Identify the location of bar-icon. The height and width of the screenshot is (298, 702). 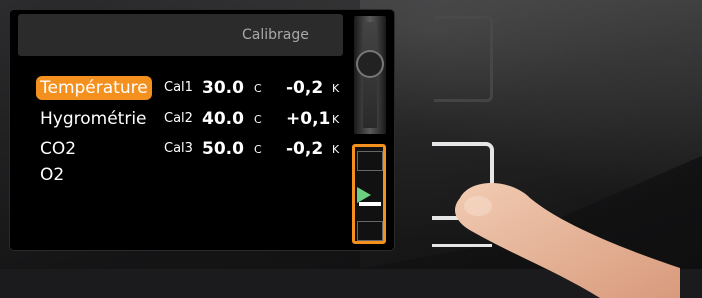
(370, 204).